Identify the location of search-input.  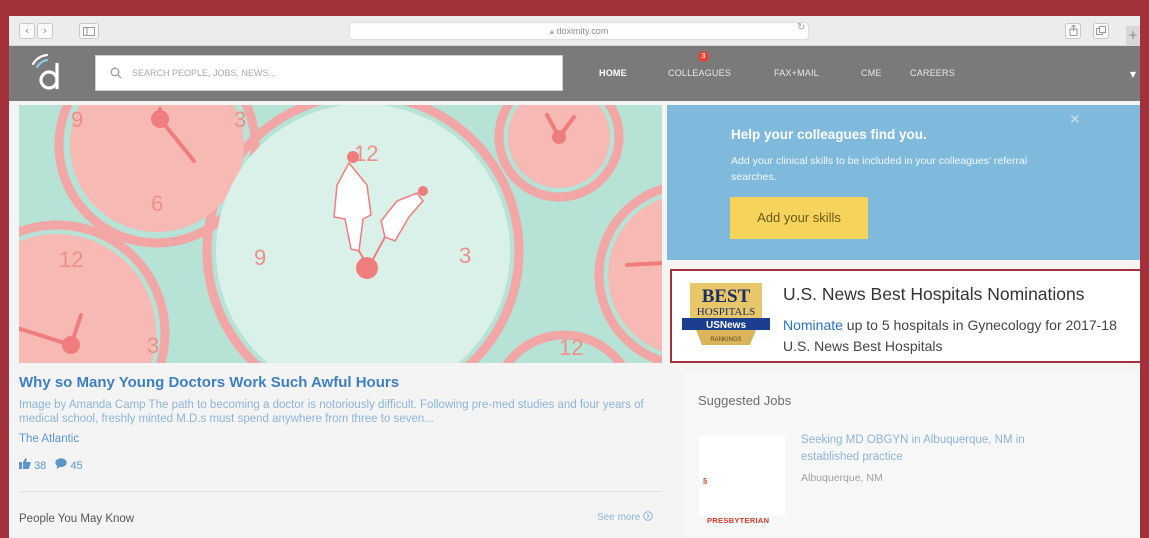
(342, 73).